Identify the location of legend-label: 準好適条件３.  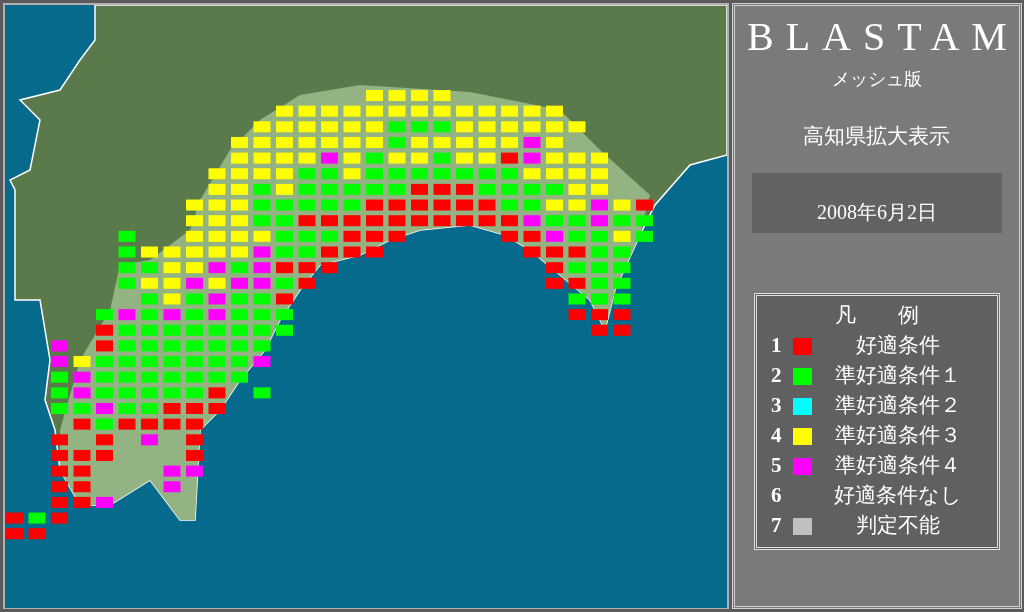
(897, 436).